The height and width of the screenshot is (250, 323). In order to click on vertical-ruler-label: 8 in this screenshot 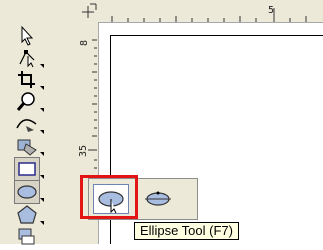, I will do `click(85, 43)`.